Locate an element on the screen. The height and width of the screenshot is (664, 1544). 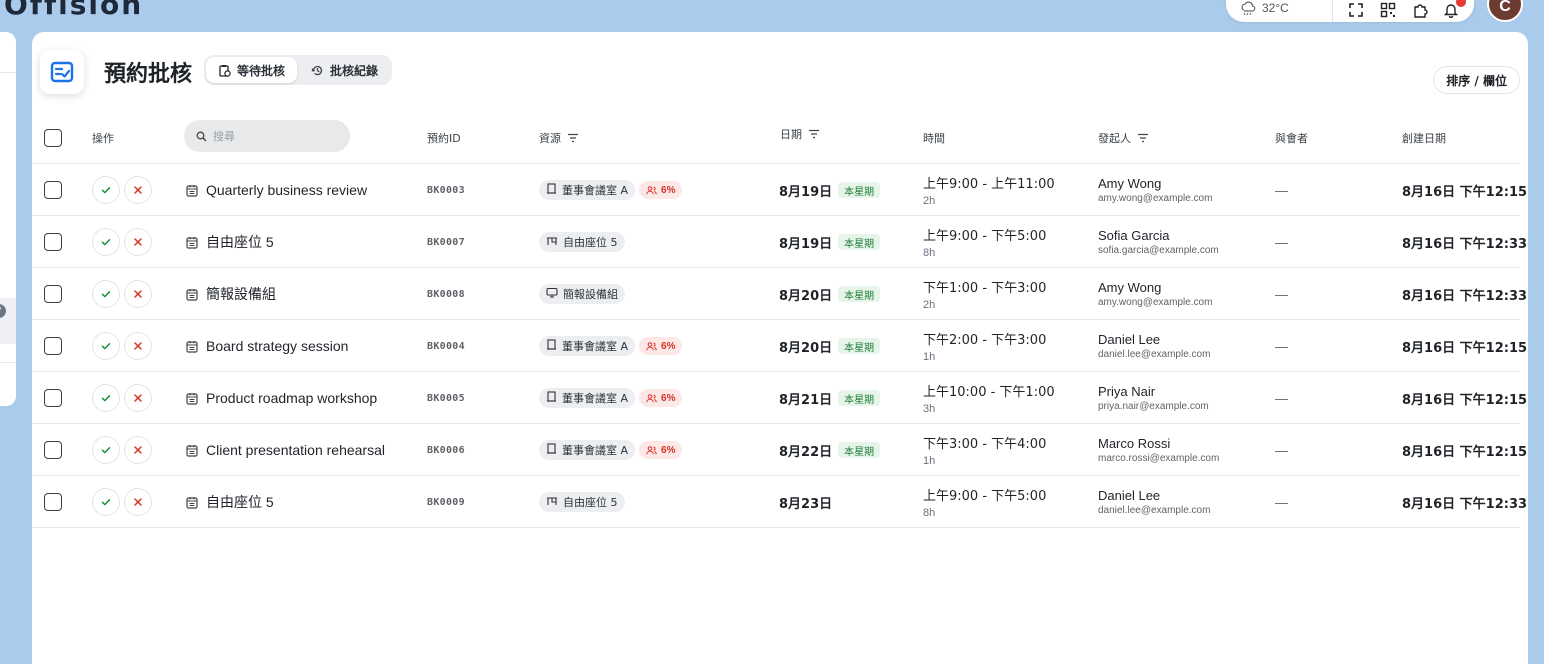
page-title: 預約批核 is located at coordinates (148, 74).